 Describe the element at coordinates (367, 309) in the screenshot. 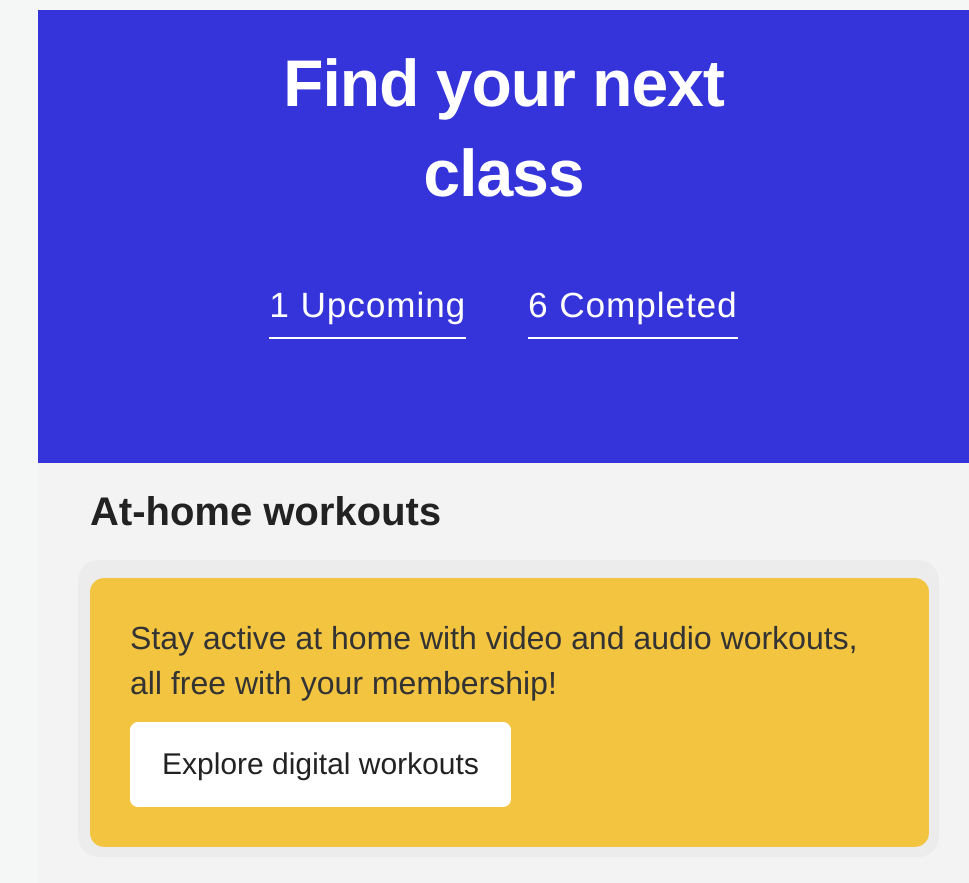

I see `class-link: 1 Upcoming` at that location.